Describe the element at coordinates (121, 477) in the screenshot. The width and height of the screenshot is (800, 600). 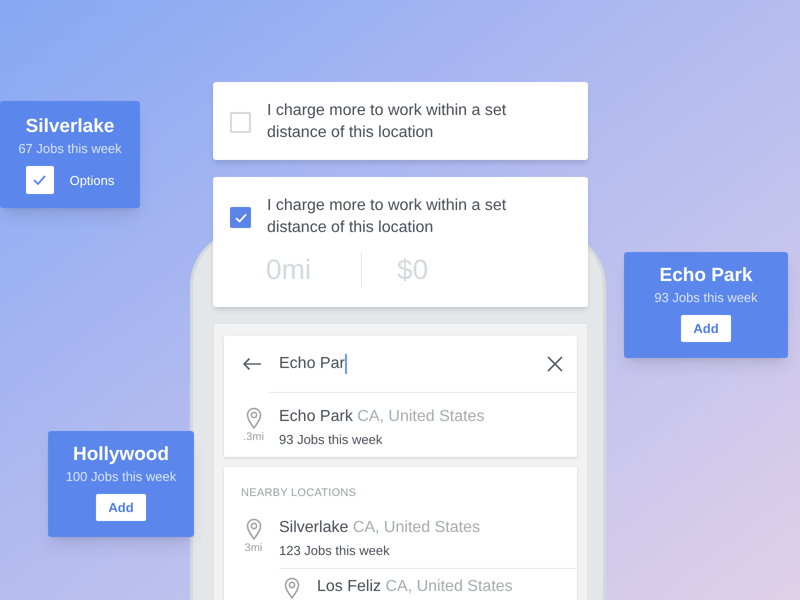
I see `jobs-count: 100 Jobs this week` at that location.